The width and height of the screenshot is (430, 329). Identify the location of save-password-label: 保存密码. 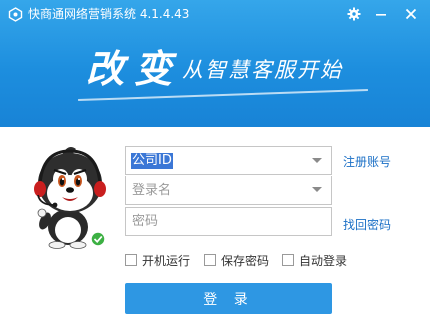
(245, 260).